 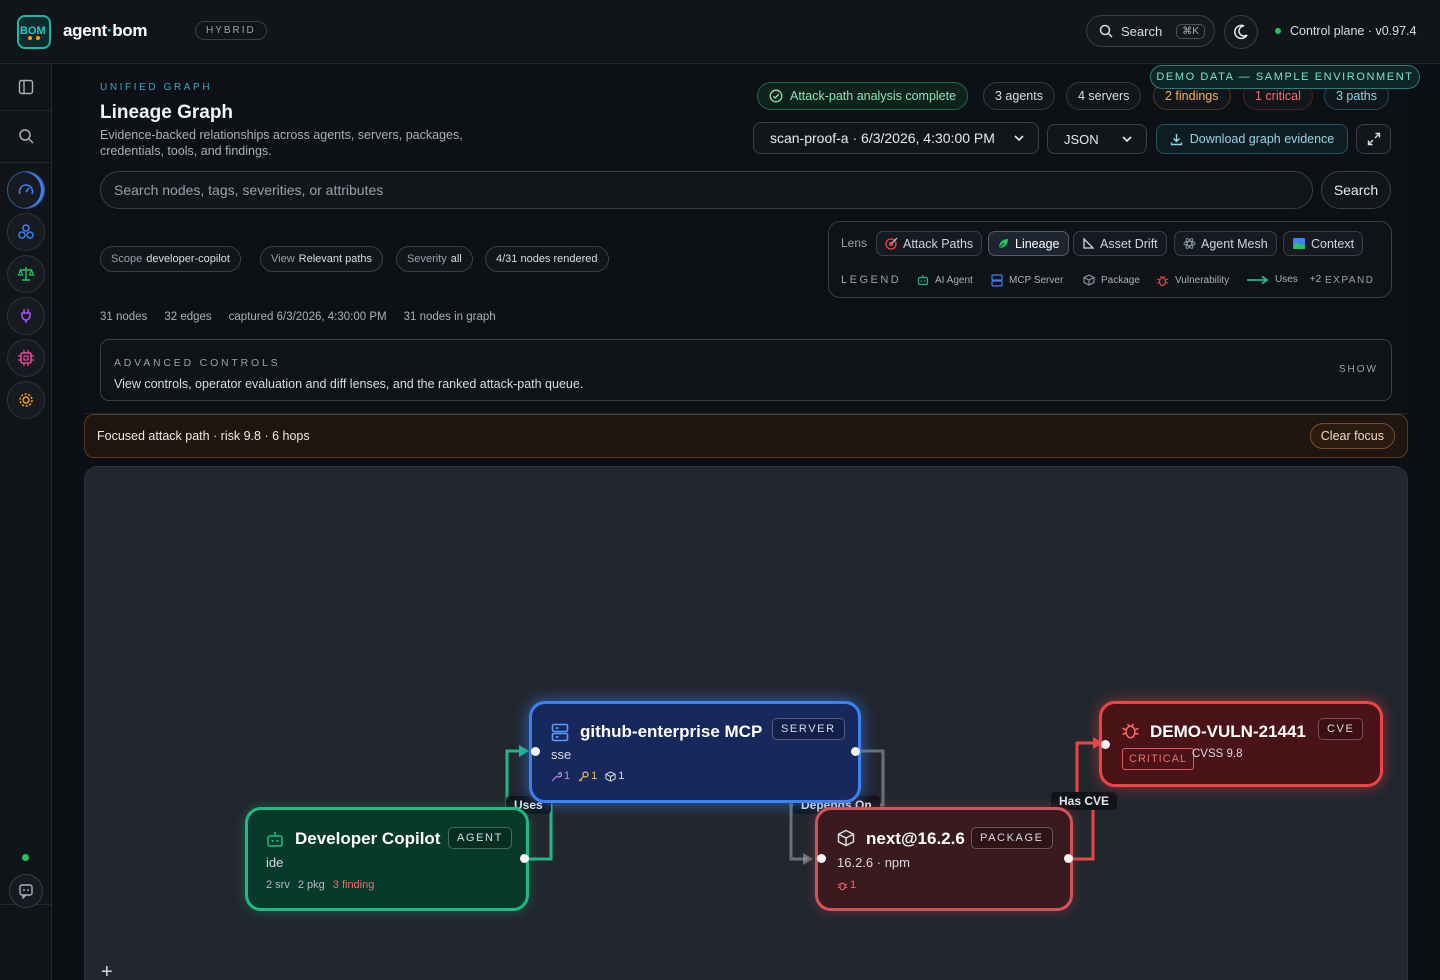 I want to click on svg-text: BOM, so click(x=33, y=31).